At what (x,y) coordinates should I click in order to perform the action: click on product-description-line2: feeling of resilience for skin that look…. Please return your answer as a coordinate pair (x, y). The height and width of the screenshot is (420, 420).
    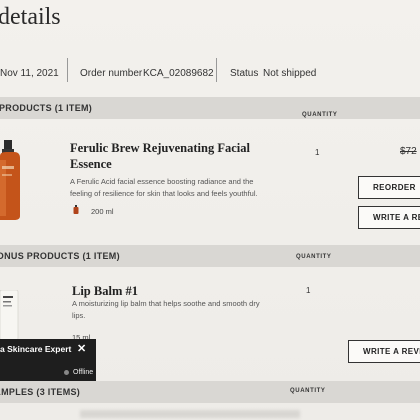
    Looking at the image, I should click on (164, 193).